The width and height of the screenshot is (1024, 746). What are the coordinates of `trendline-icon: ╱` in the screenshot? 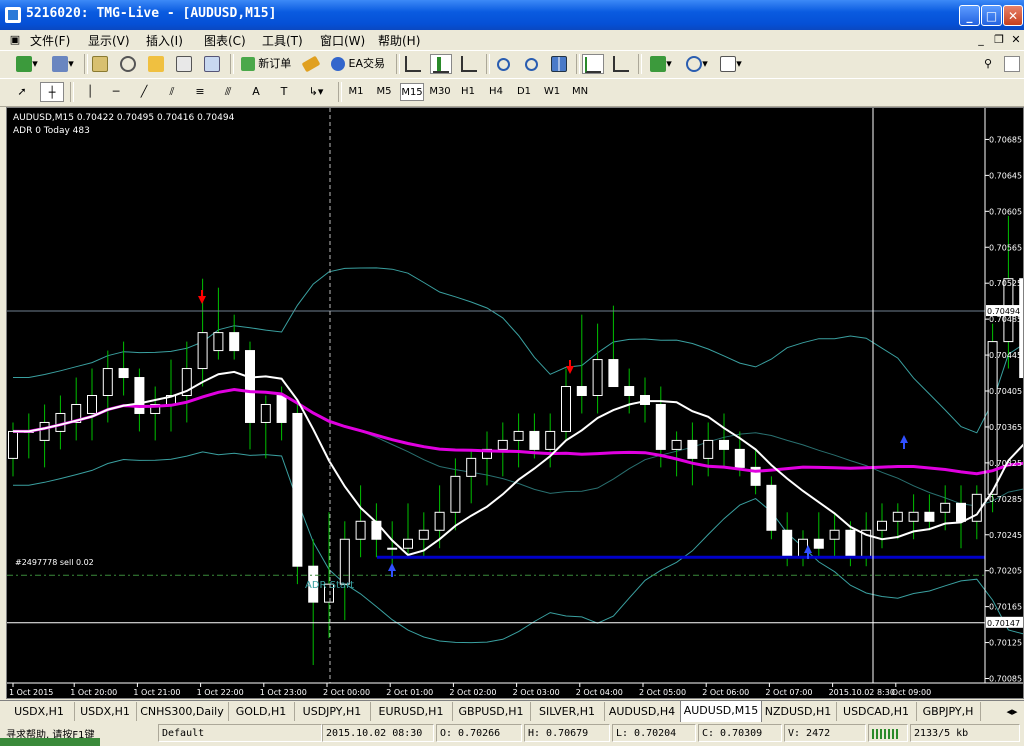 It's located at (144, 91).